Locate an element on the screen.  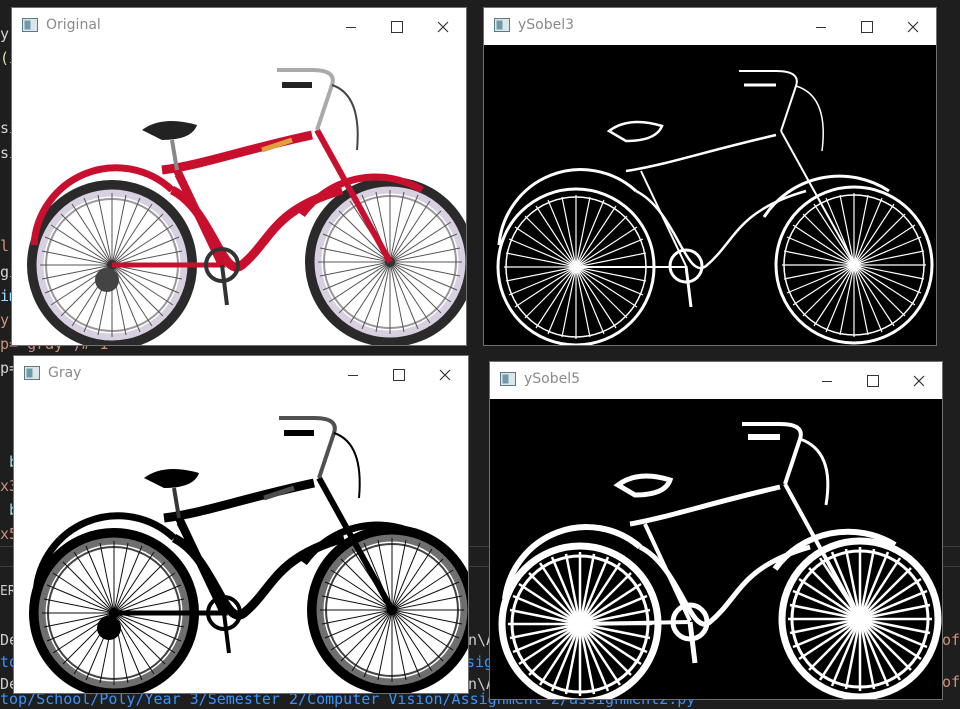
code-fragment: y is located at coordinates (5, 34).